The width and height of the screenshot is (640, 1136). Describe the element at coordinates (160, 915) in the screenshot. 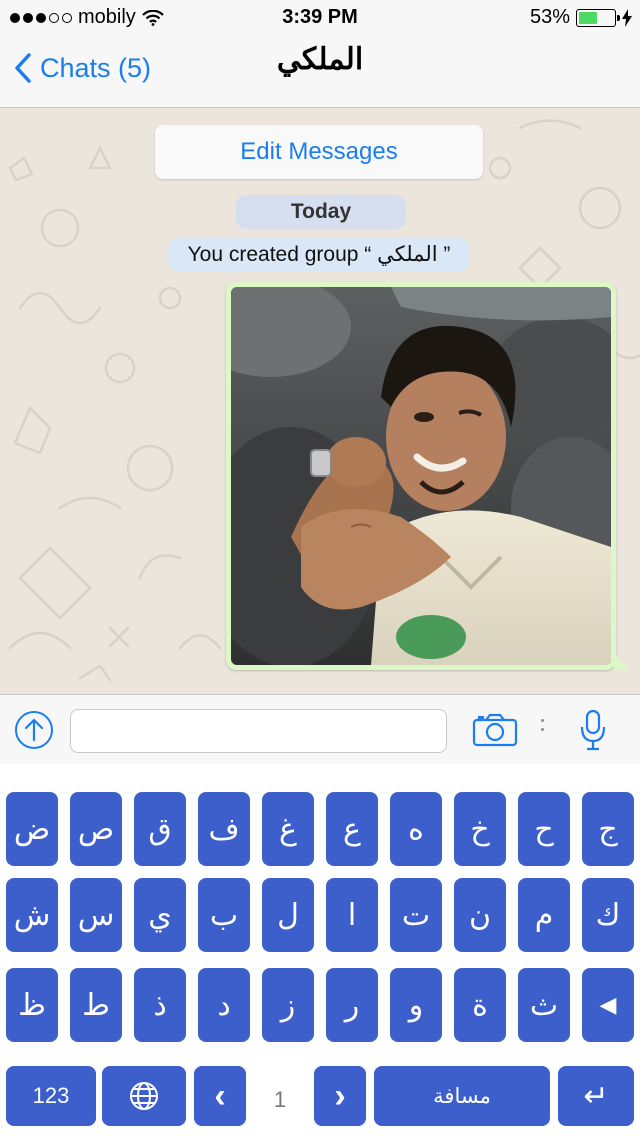

I see `letter-key: ي` at that location.